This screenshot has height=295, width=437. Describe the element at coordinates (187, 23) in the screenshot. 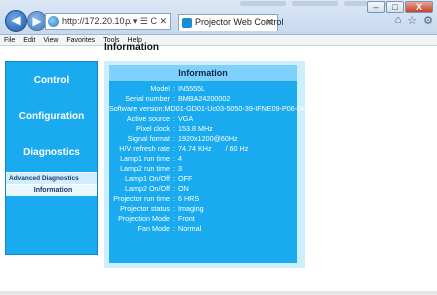

I see `tab-favicon-icon` at that location.